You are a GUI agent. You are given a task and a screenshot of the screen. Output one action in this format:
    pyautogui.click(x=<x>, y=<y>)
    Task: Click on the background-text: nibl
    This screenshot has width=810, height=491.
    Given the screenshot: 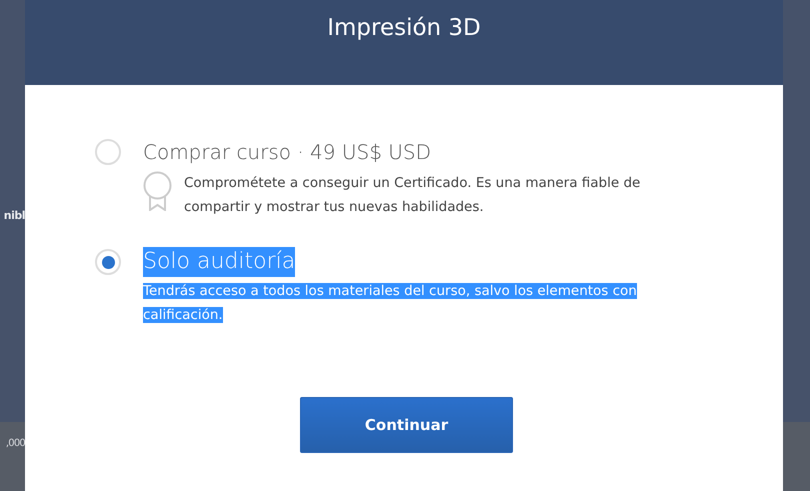 What is the action you would take?
    pyautogui.click(x=14, y=216)
    